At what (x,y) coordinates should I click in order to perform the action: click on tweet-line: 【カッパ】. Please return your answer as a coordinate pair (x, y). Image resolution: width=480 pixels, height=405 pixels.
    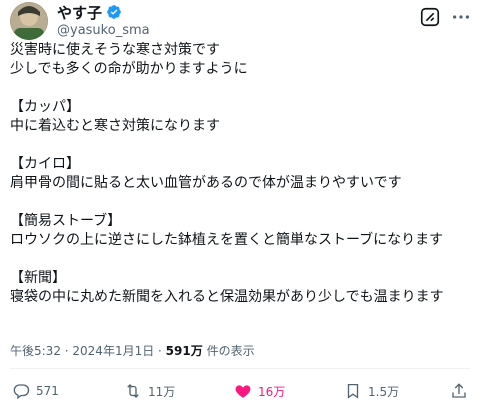
    Looking at the image, I should click on (45, 107).